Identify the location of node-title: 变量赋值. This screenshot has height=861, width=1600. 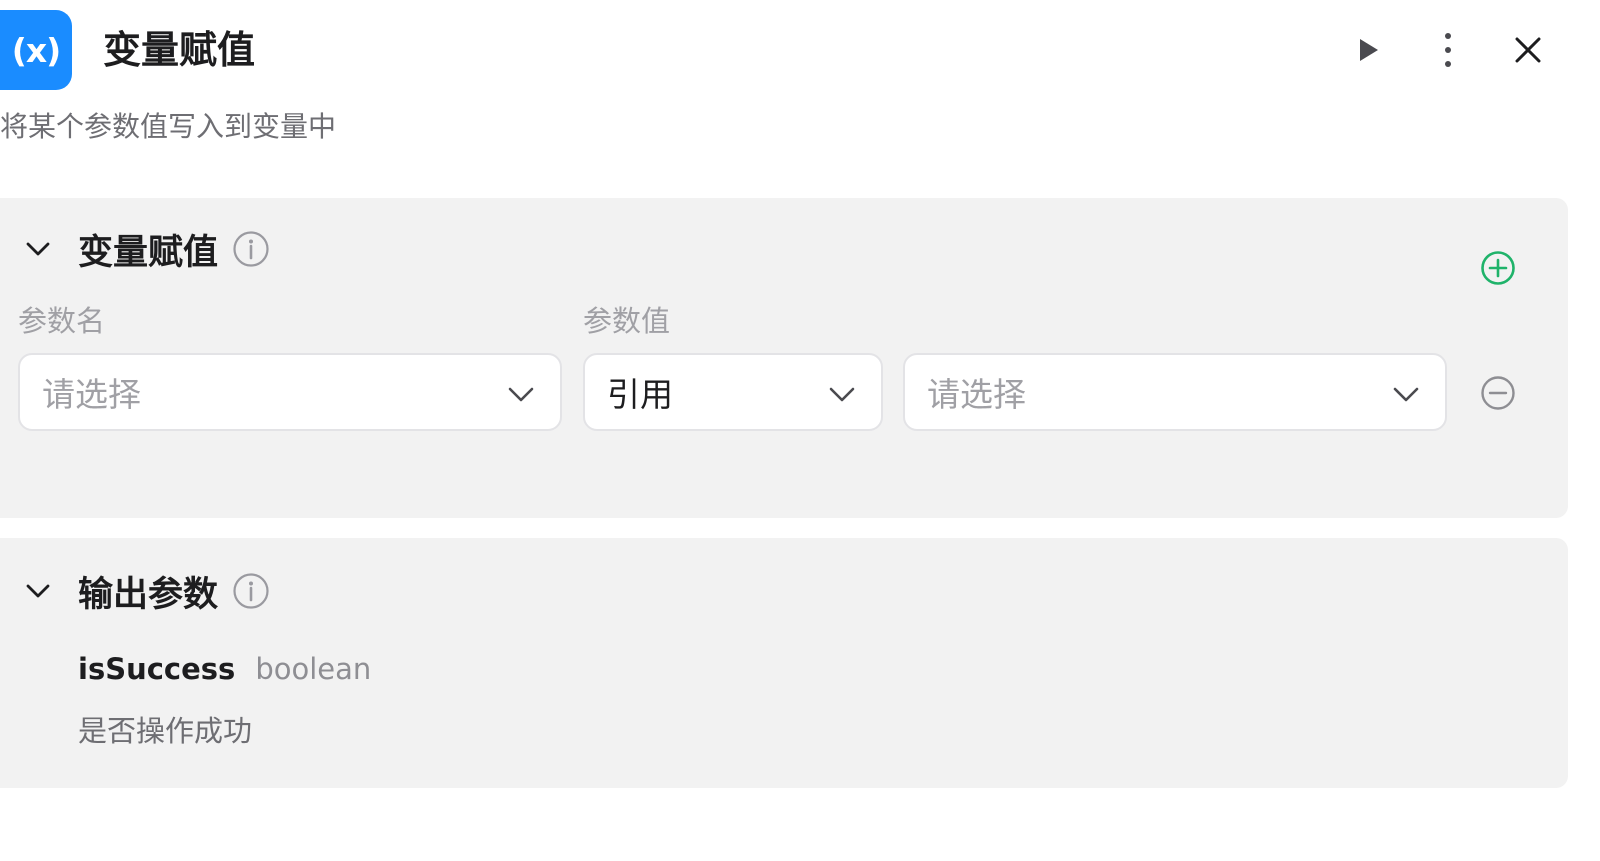
(179, 50).